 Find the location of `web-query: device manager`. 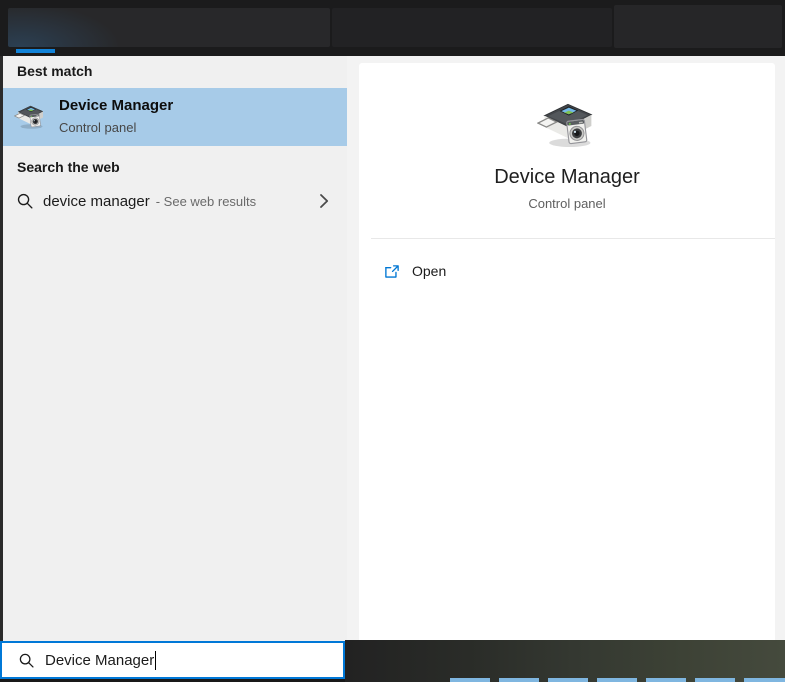

web-query: device manager is located at coordinates (96, 201).